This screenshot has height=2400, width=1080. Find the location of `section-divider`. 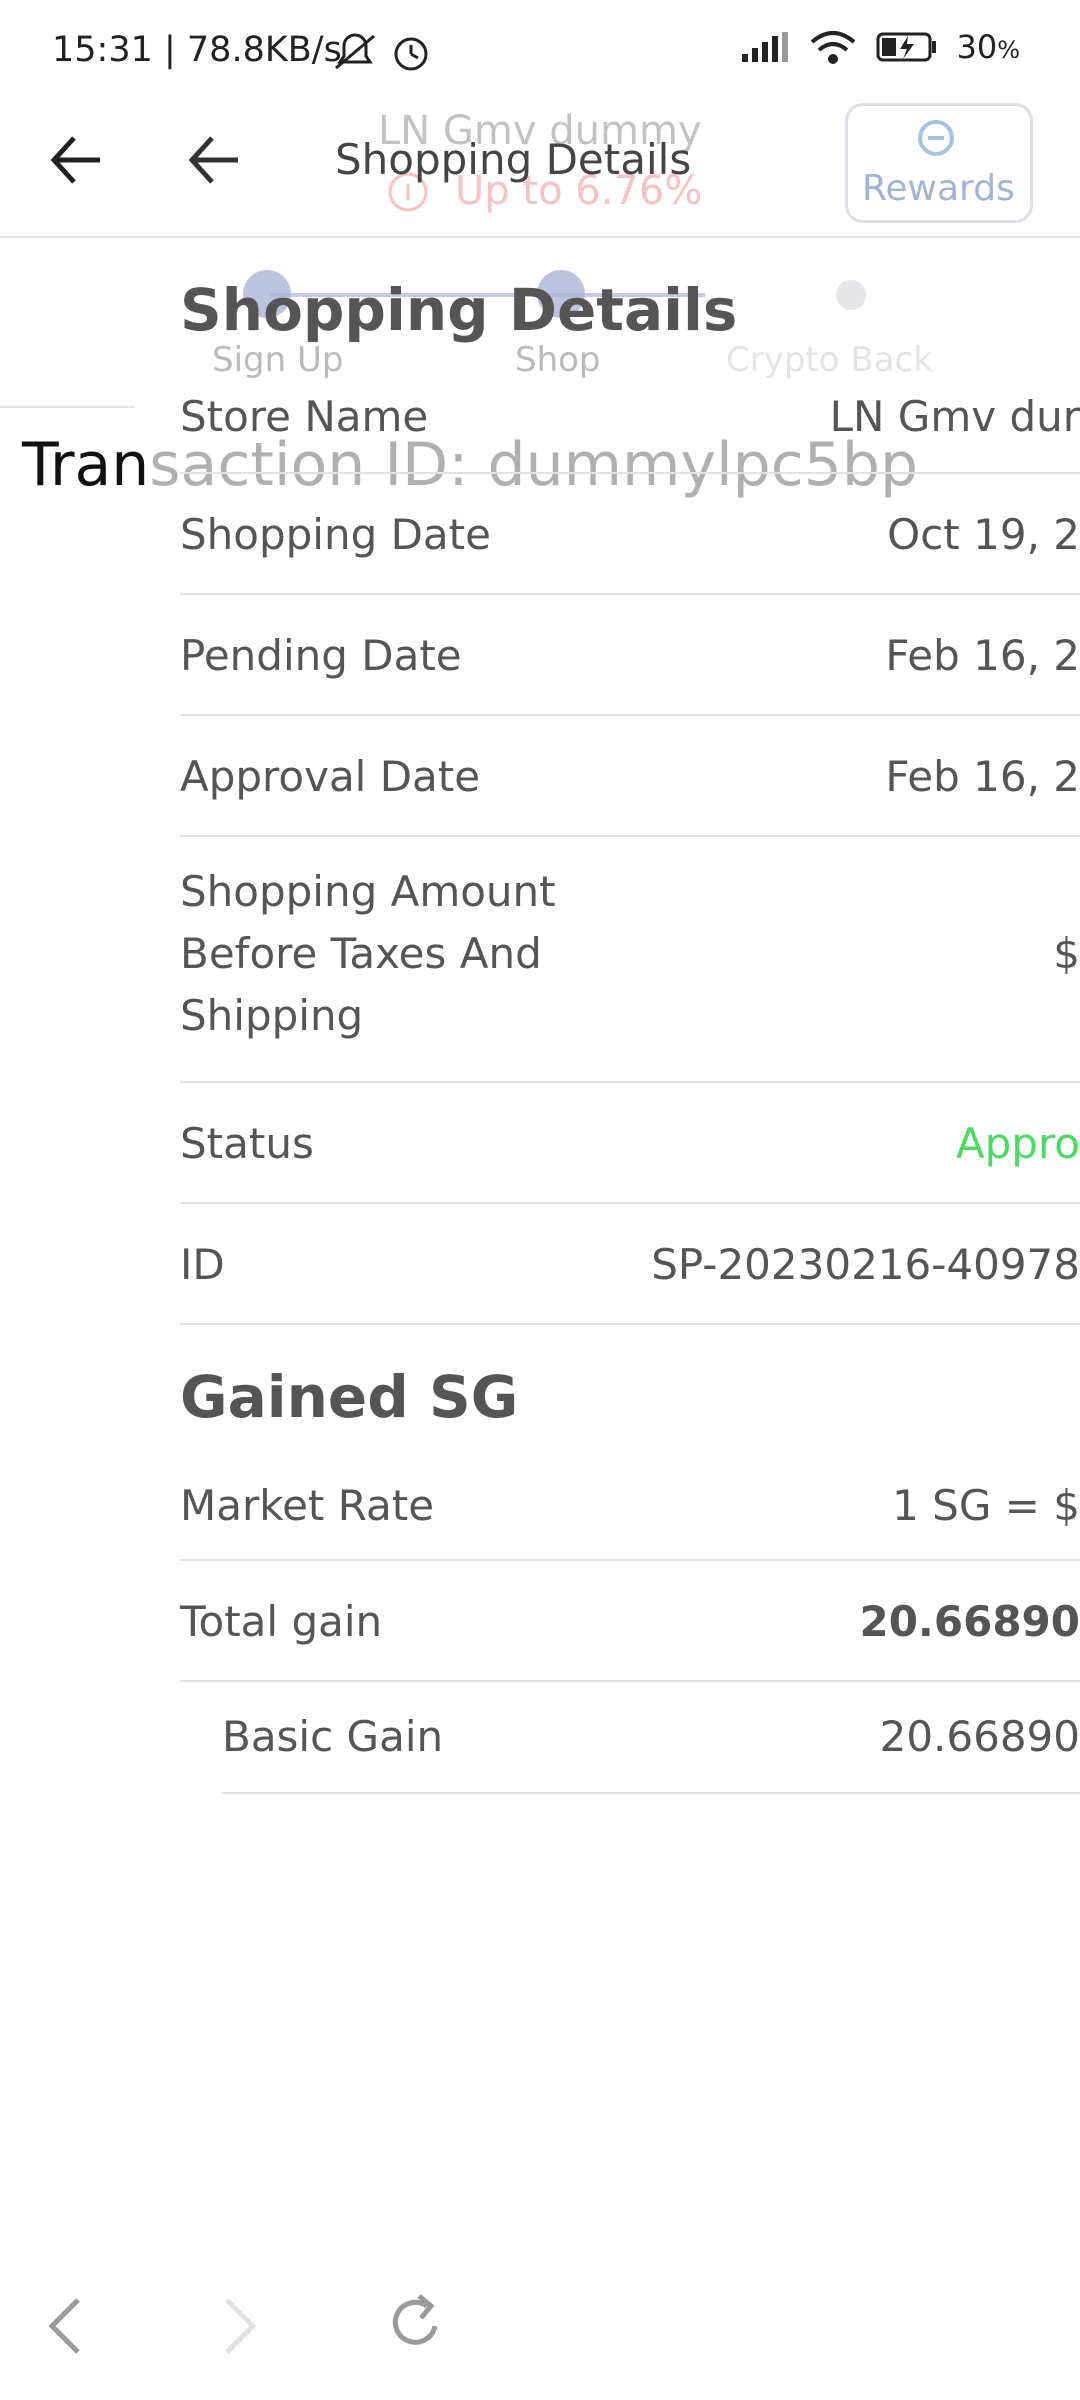

section-divider is located at coordinates (67, 407).